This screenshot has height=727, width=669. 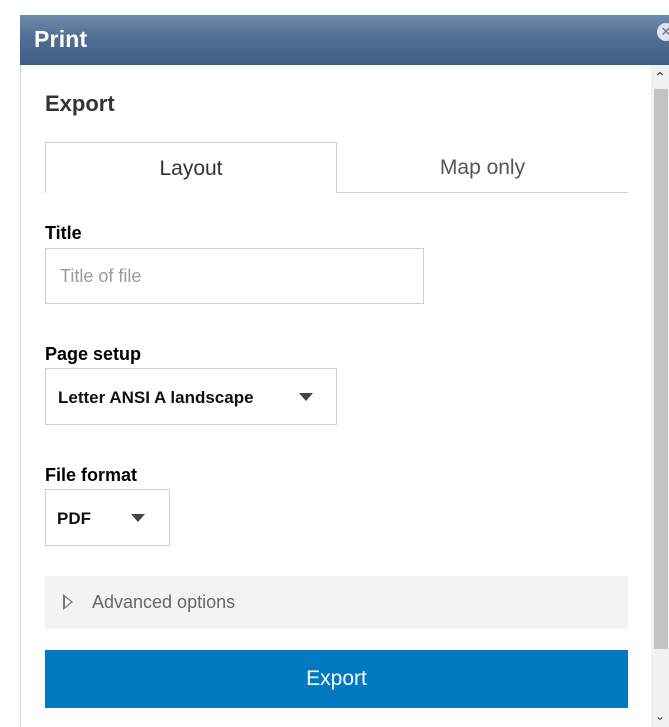 I want to click on chevron-up-icon: ⌃, so click(x=660, y=77).